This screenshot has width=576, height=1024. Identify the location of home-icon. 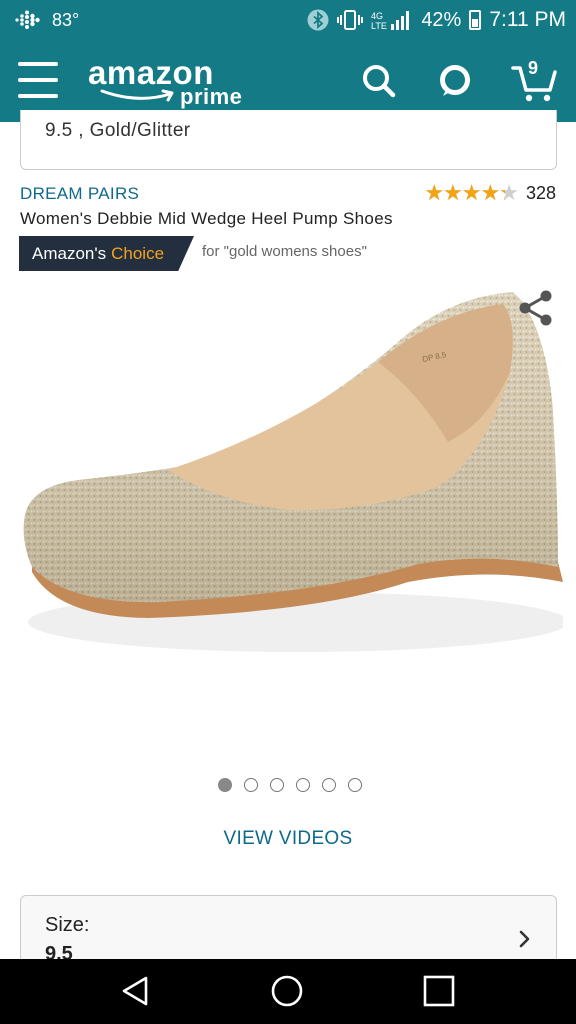
(287, 991).